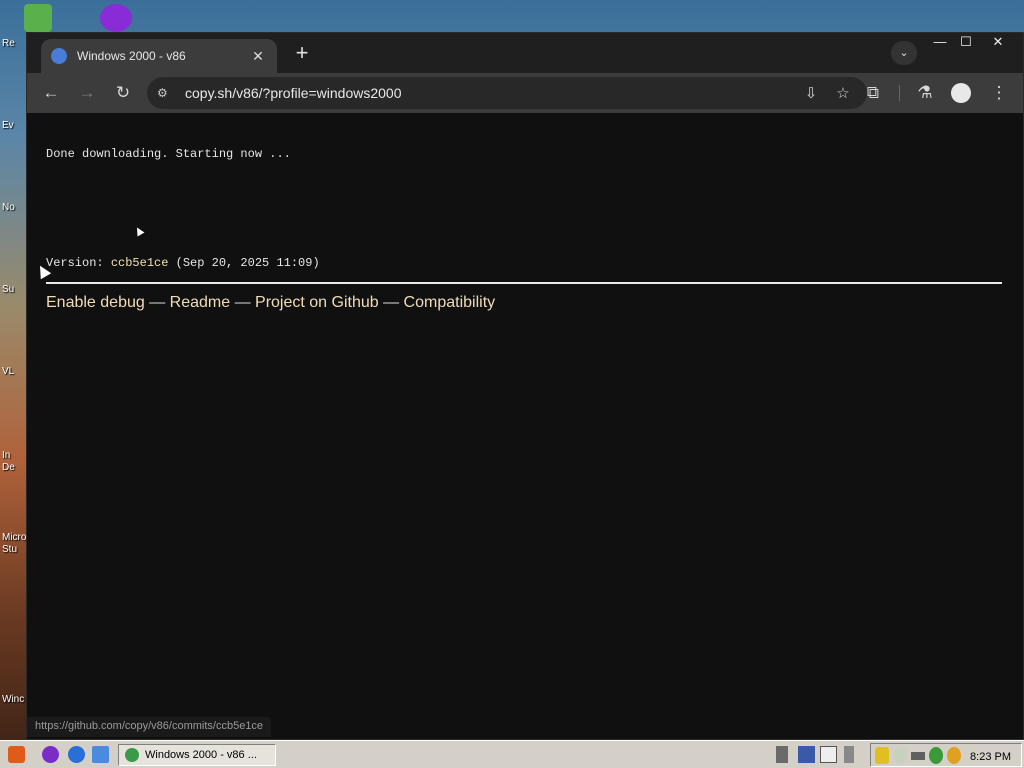 The width and height of the screenshot is (1024, 768). I want to click on enable-debug-link: Enable debug, so click(95, 302).